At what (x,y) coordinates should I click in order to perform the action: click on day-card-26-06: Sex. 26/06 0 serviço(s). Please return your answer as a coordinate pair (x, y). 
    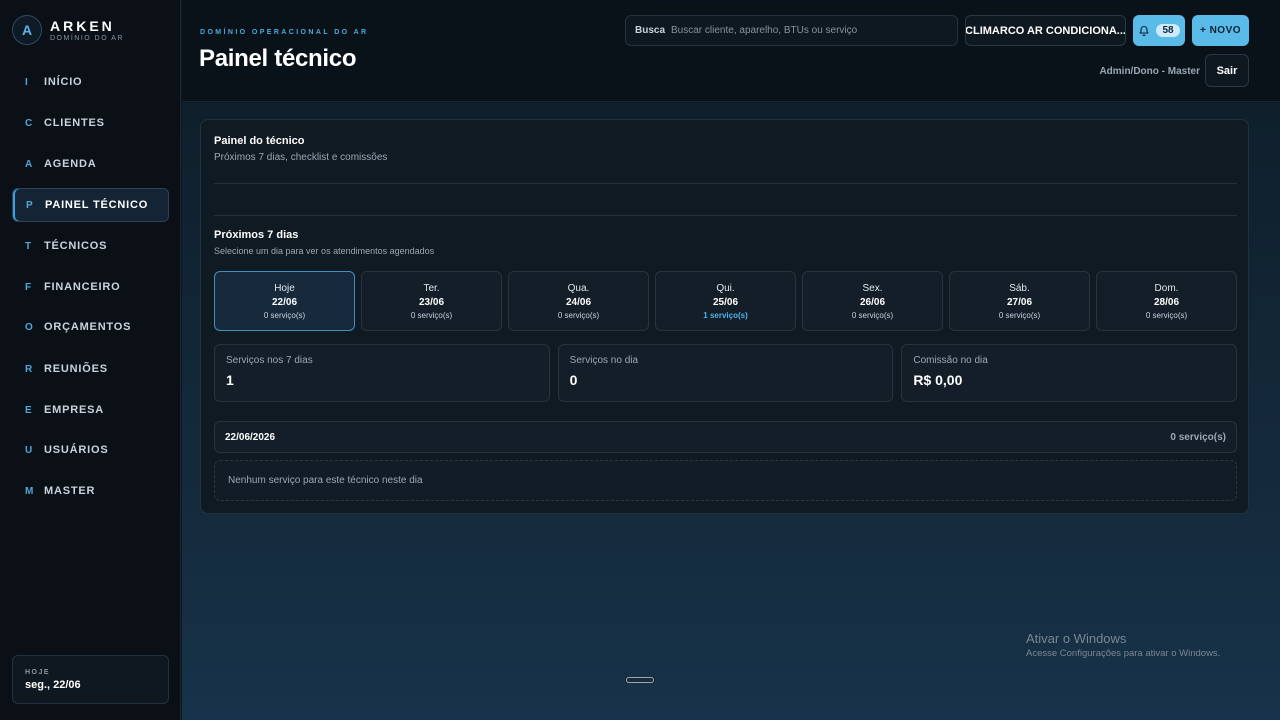
    Looking at the image, I should click on (872, 301).